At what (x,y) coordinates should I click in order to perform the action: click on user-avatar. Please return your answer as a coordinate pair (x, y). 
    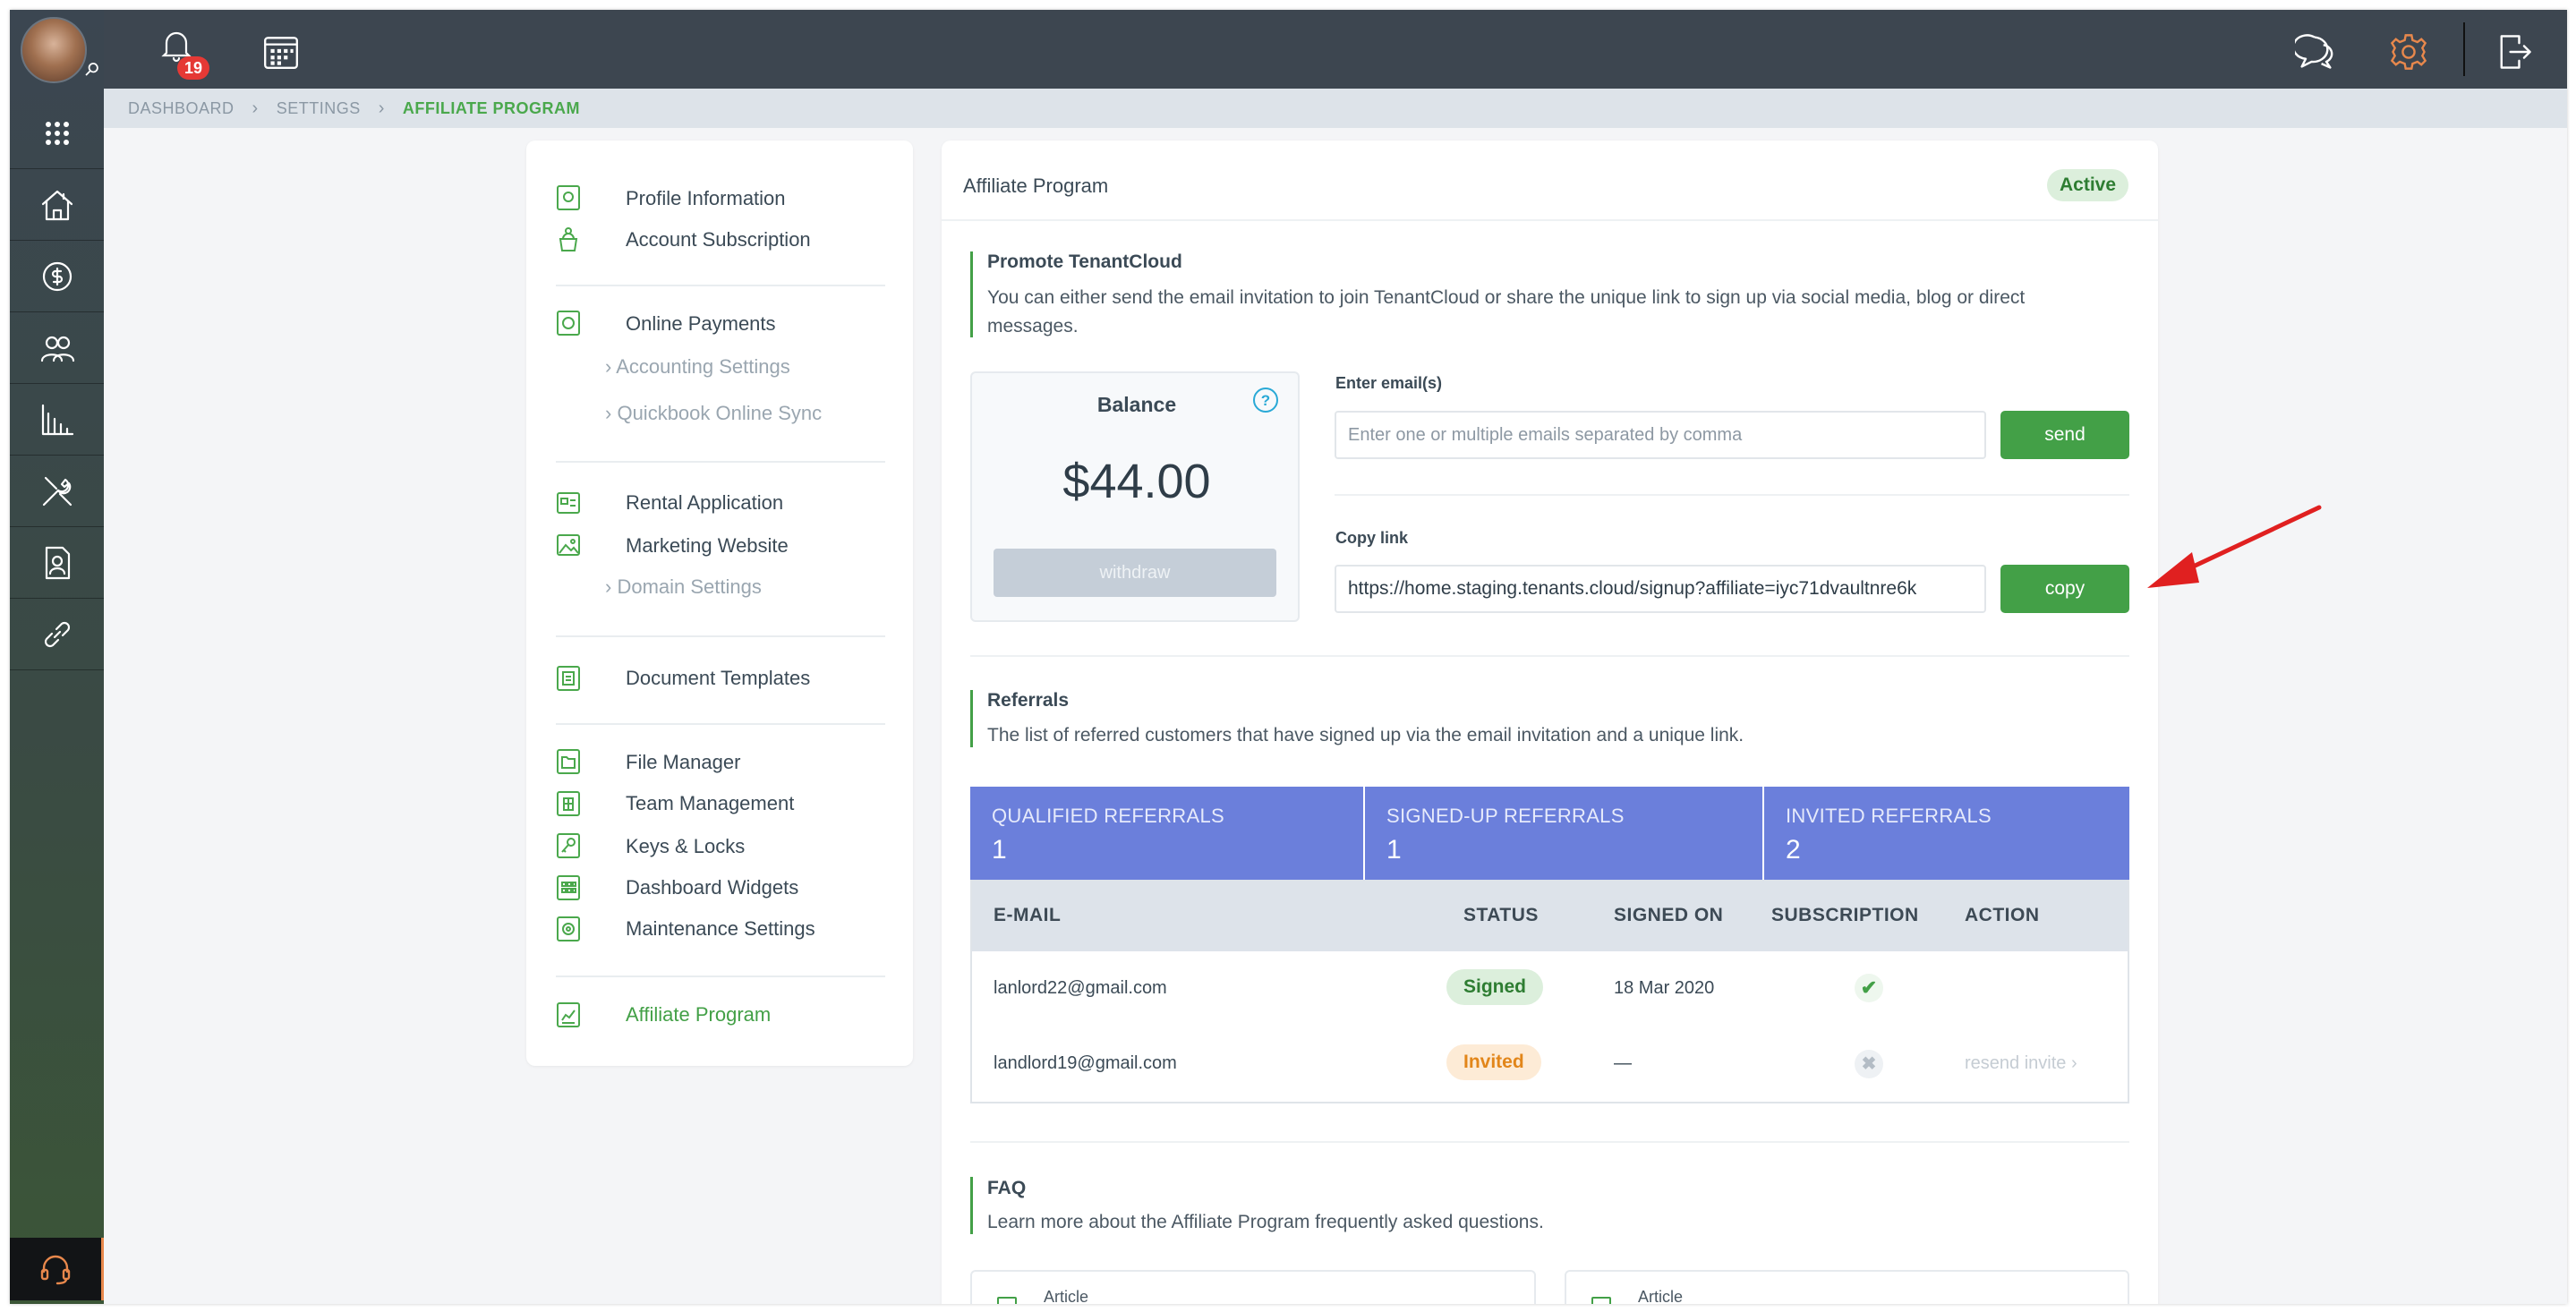
    Looking at the image, I should click on (54, 50).